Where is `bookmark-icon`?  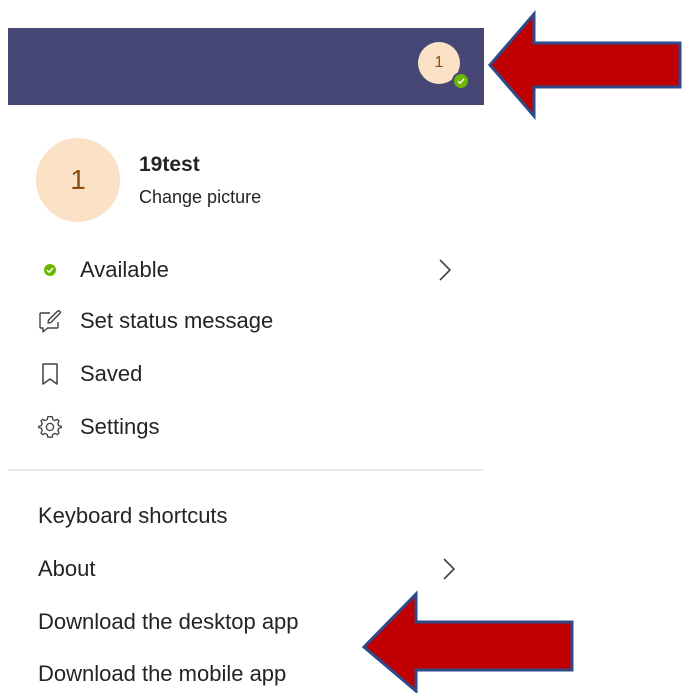 bookmark-icon is located at coordinates (50, 374).